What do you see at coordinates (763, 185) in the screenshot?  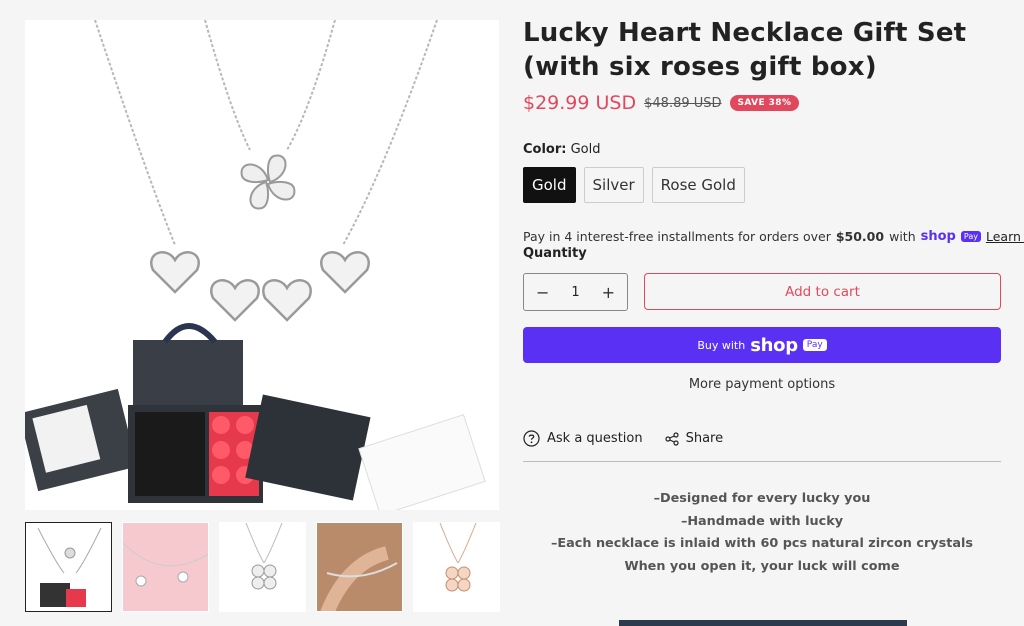 I see `color-options: Gold Silver Rose Gold` at bounding box center [763, 185].